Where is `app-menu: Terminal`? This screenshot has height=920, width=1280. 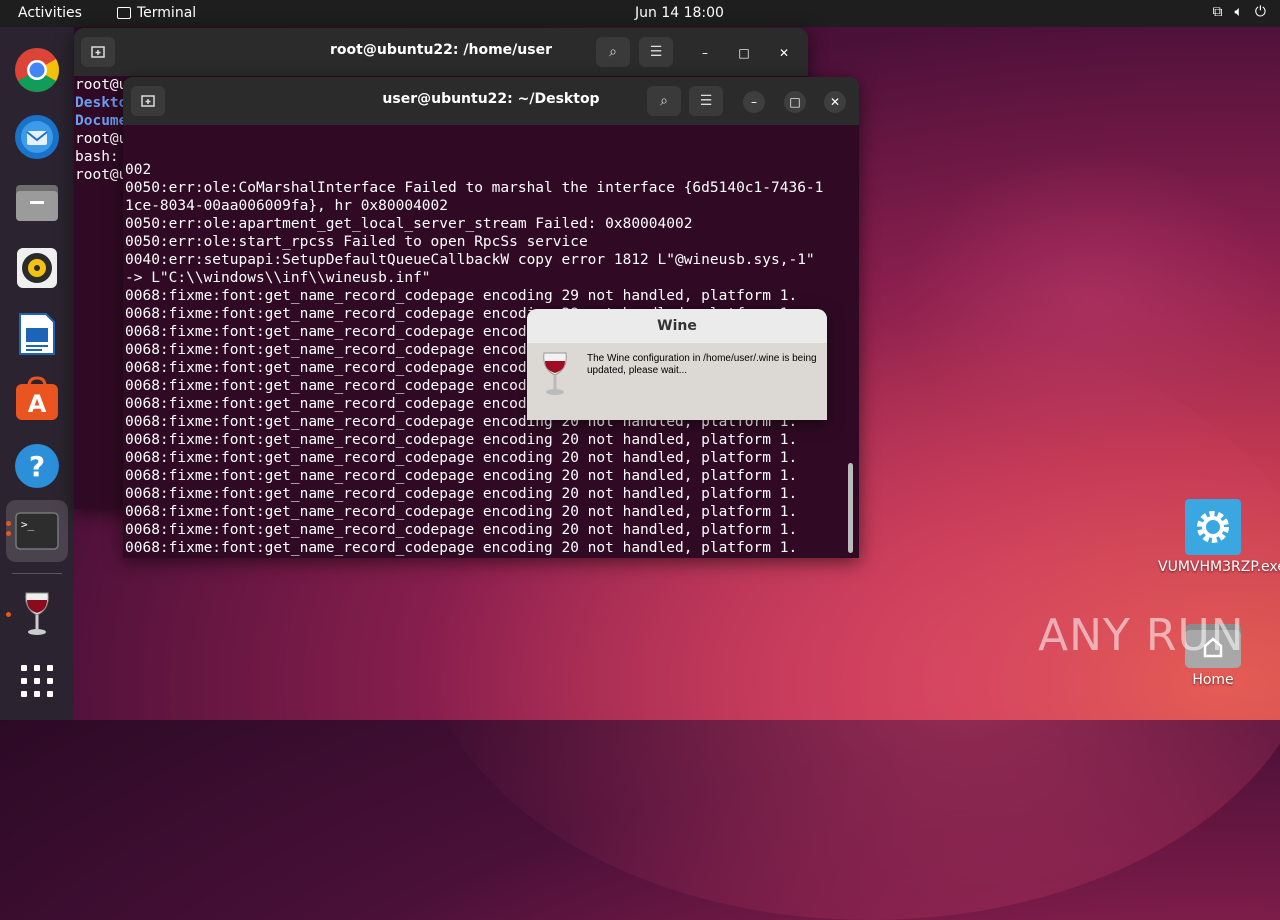
app-menu: Terminal is located at coordinates (156, 13).